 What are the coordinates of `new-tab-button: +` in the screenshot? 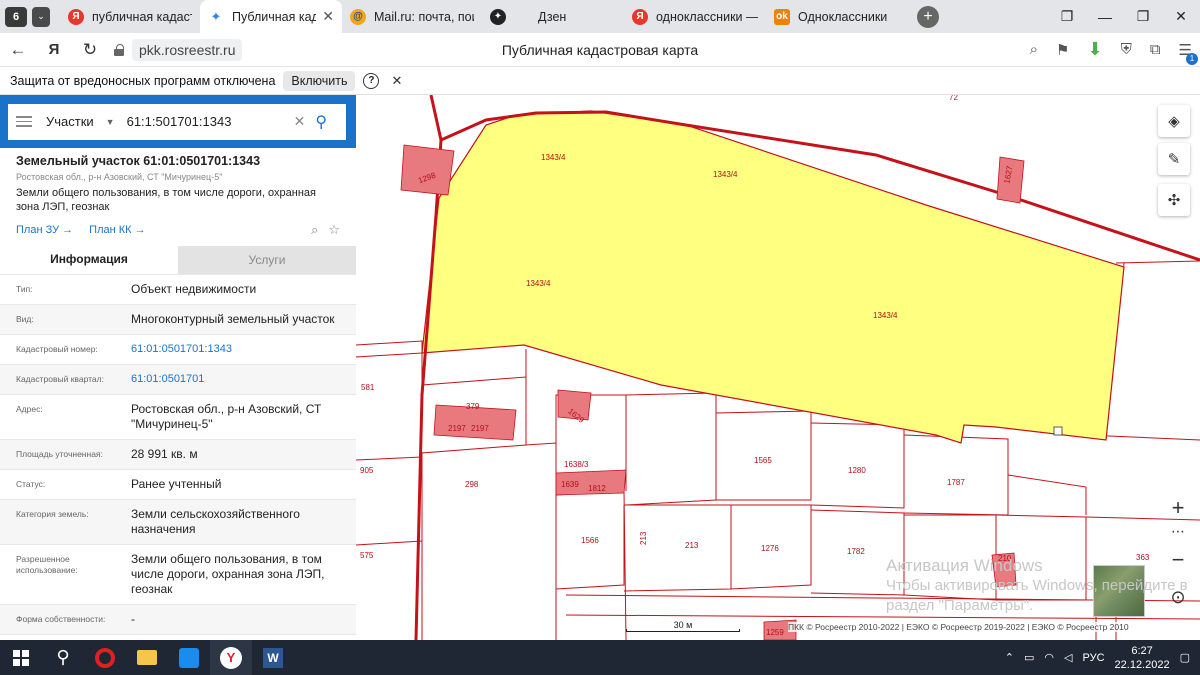 It's located at (928, 16).